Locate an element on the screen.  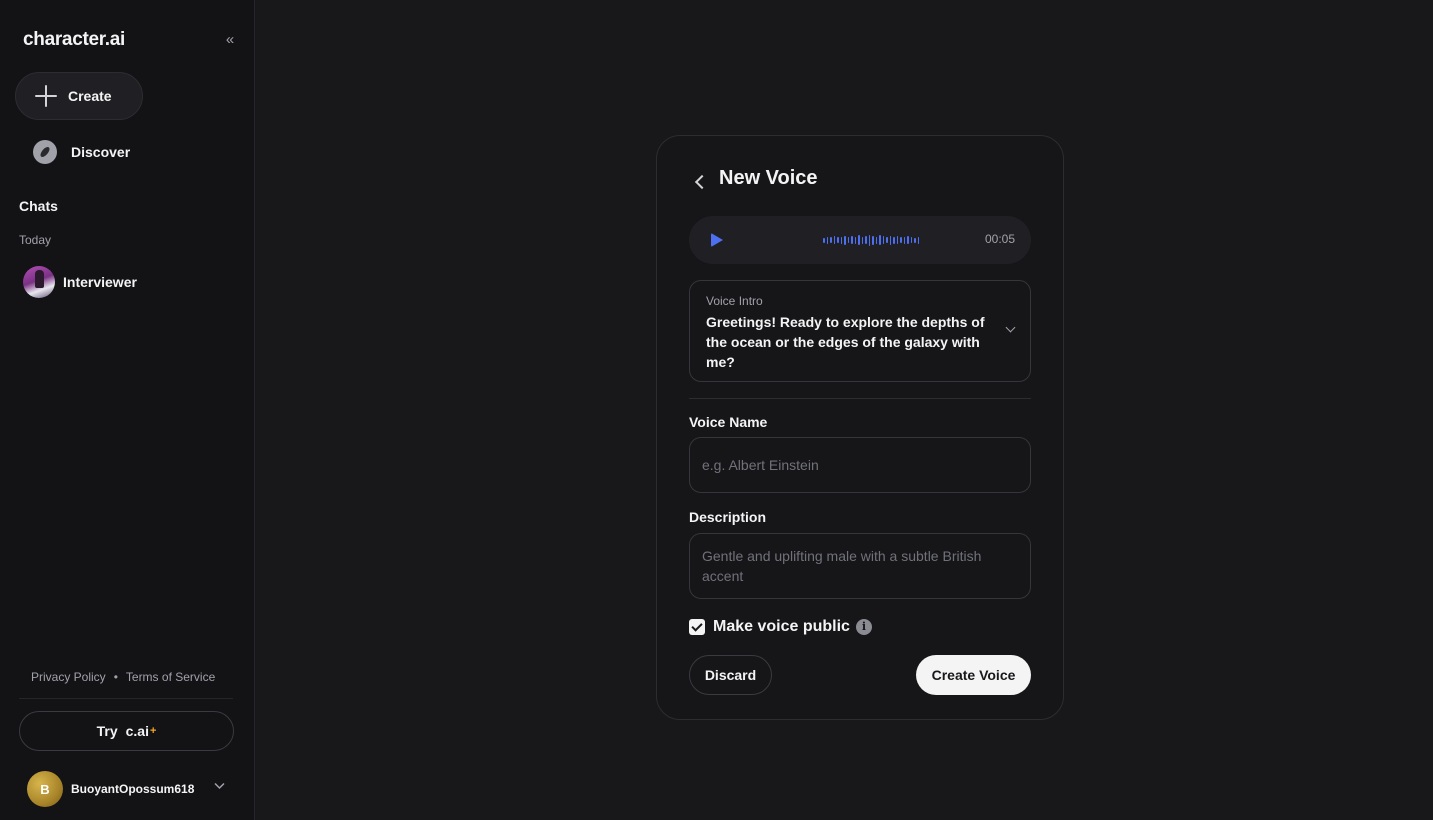
chats-heading: Chats is located at coordinates (38, 206).